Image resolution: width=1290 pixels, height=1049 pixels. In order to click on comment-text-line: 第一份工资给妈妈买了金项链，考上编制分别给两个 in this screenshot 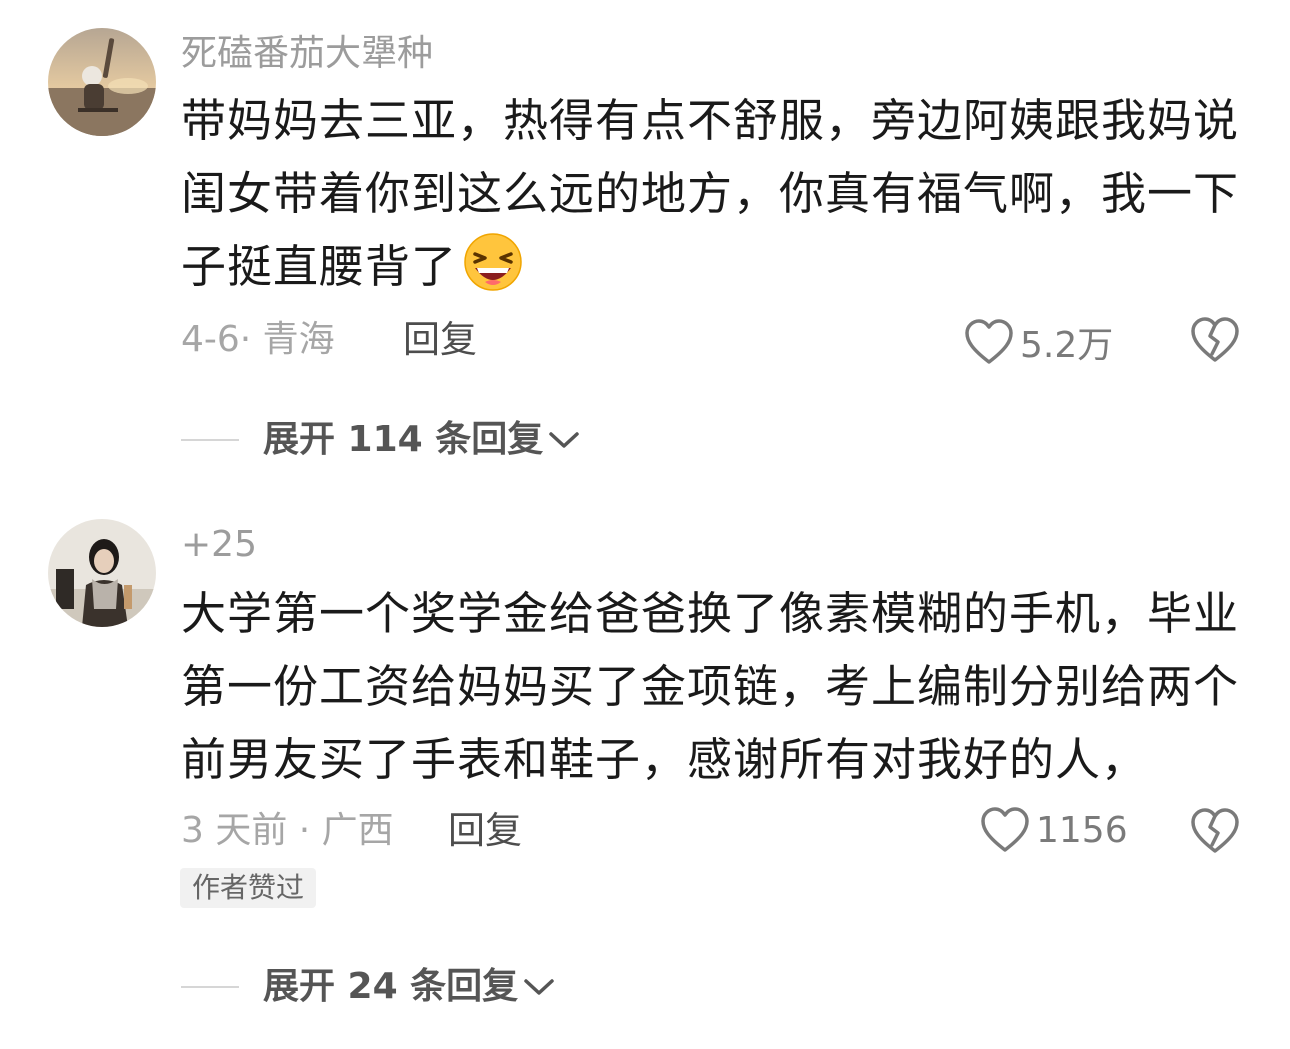, I will do `click(710, 686)`.